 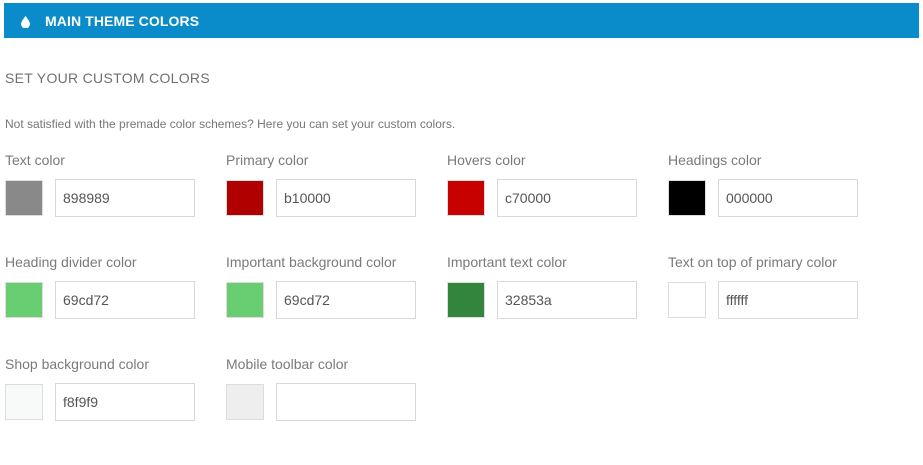 I want to click on color-field-important-background: Important background color, so click(x=336, y=299).